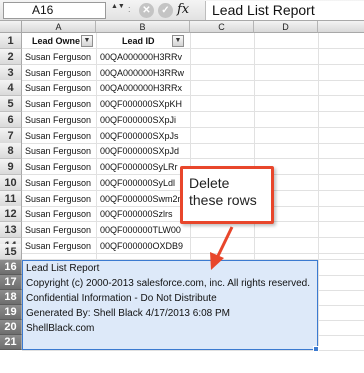  I want to click on row-number: 10, so click(11, 182).